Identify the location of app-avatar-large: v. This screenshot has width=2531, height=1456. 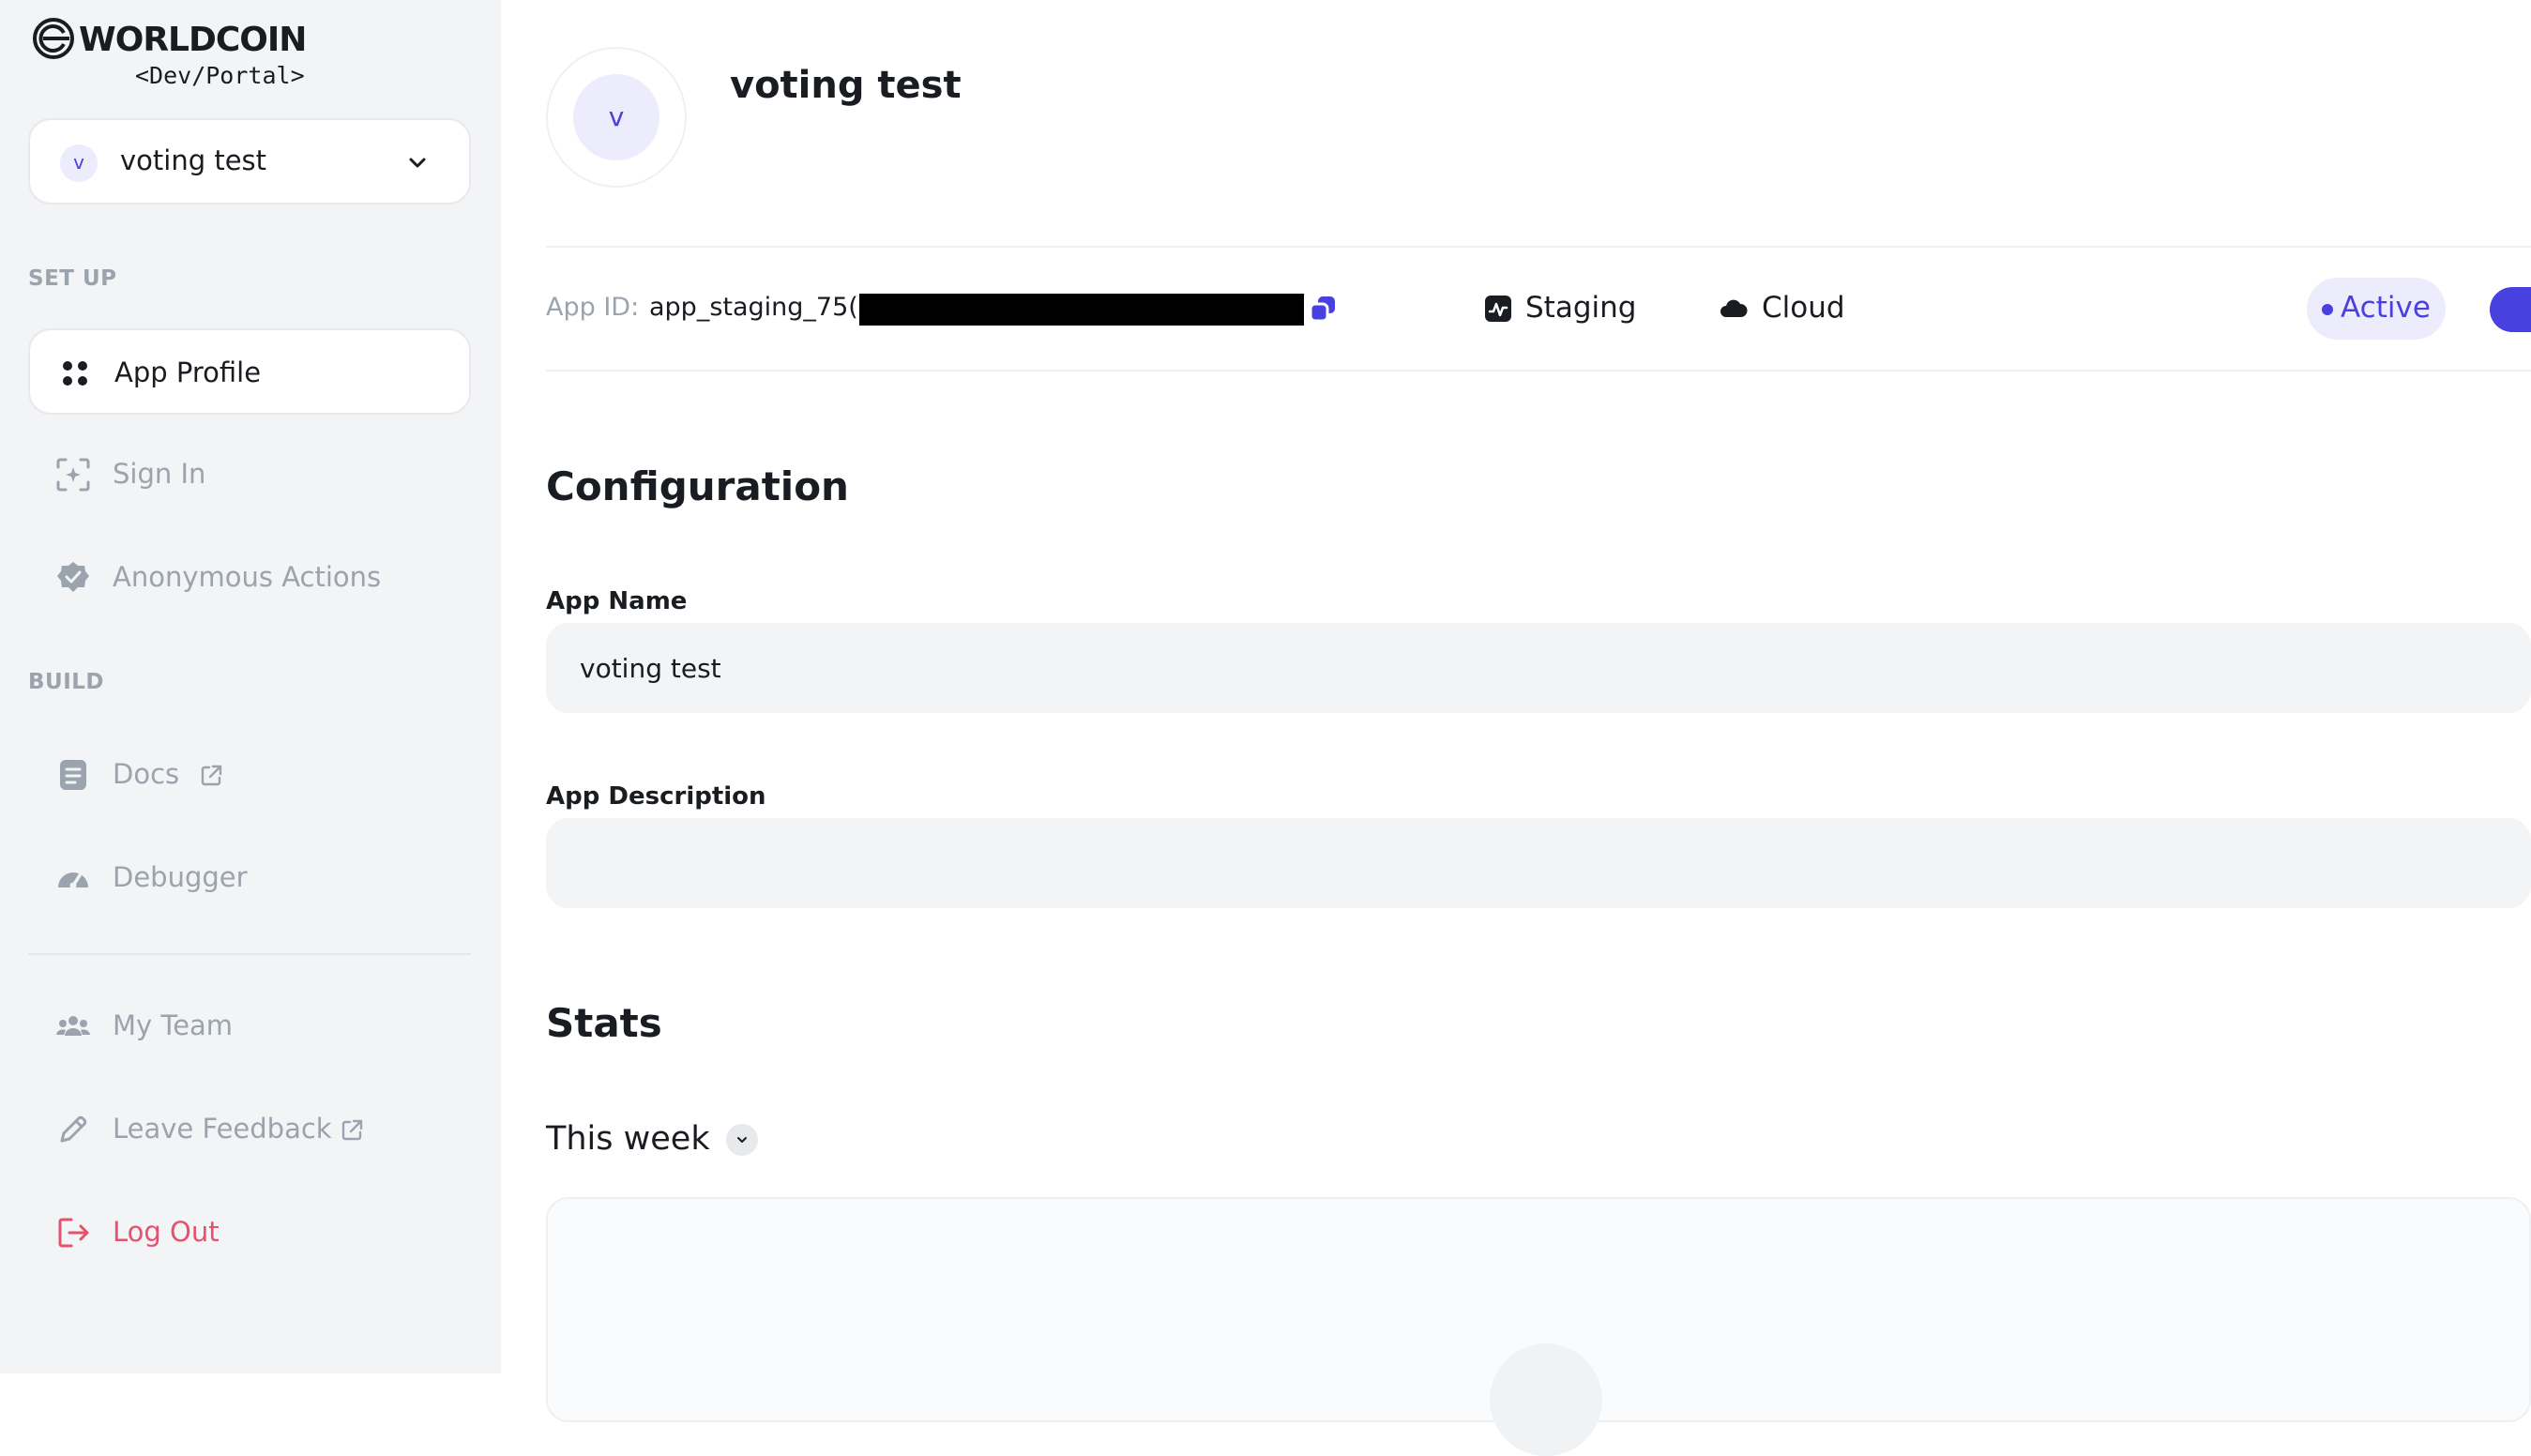
(616, 117).